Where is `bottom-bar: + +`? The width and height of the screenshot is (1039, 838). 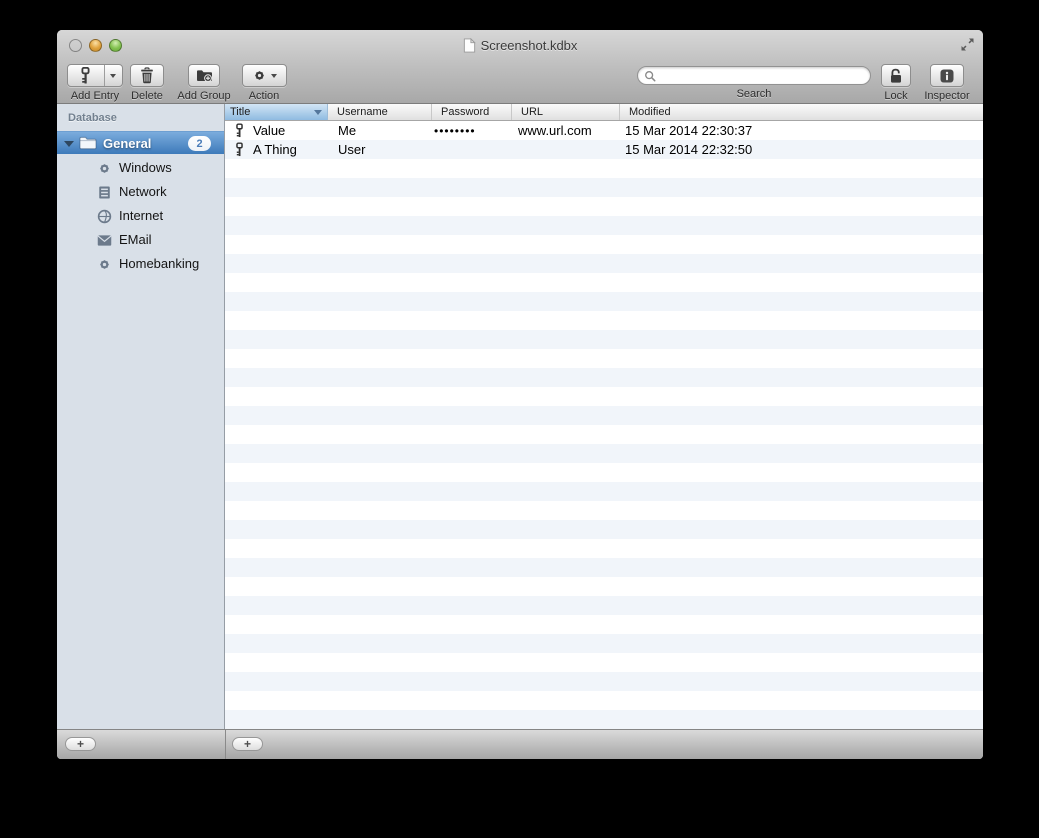 bottom-bar: + + is located at coordinates (520, 744).